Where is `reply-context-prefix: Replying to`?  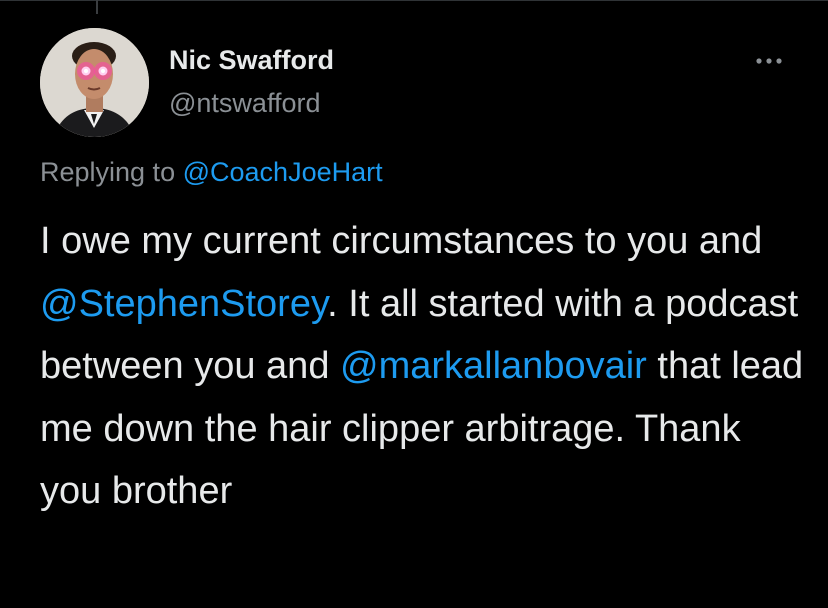
reply-context-prefix: Replying to is located at coordinates (108, 172).